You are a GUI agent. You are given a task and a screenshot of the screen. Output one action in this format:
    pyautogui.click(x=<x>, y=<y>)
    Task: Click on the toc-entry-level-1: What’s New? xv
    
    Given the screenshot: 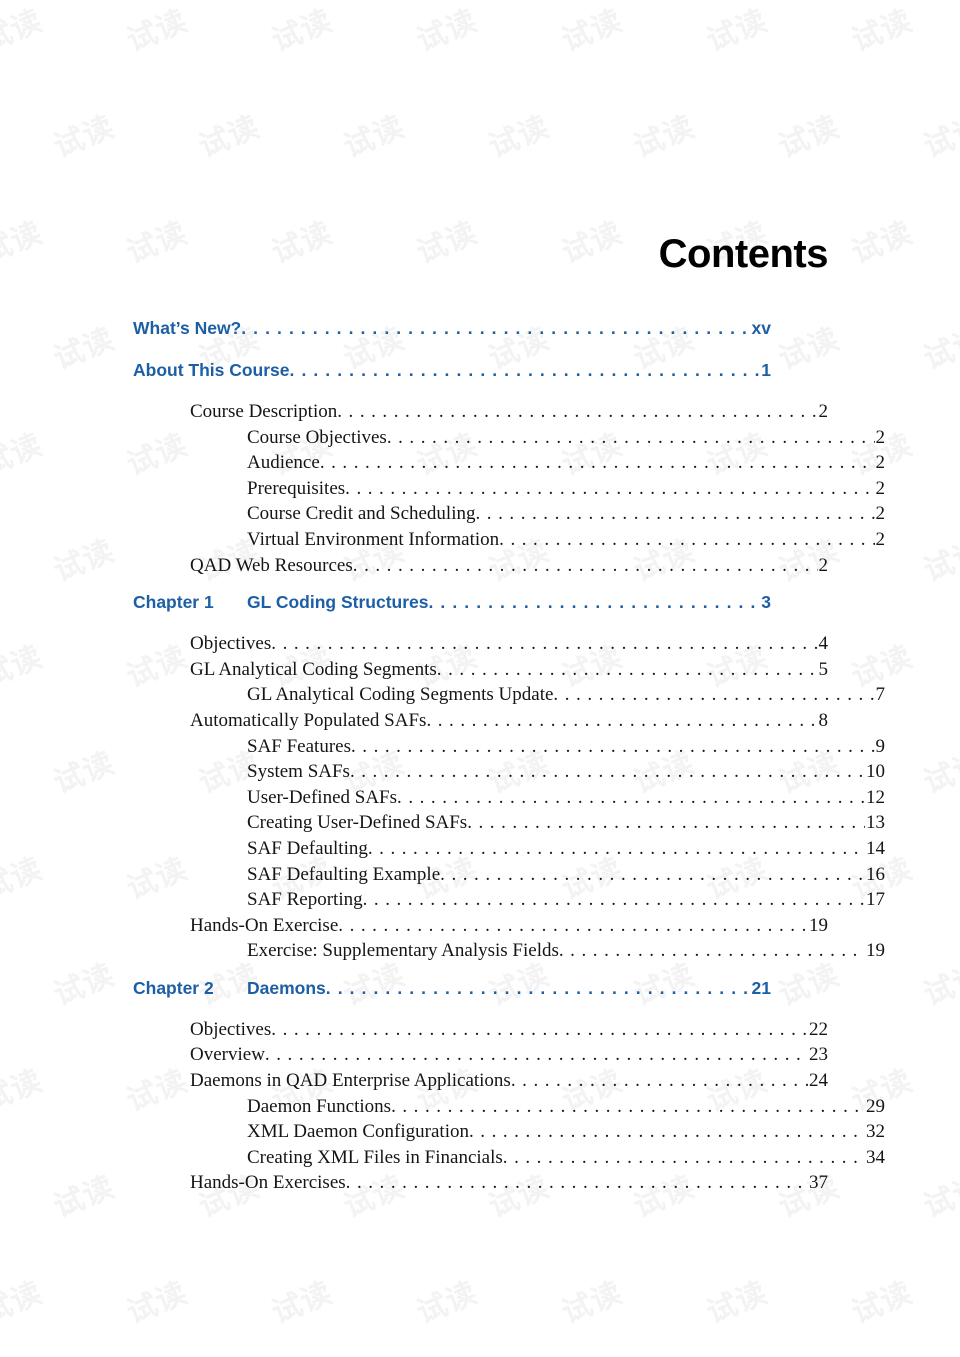 What is the action you would take?
    pyautogui.click(x=452, y=333)
    